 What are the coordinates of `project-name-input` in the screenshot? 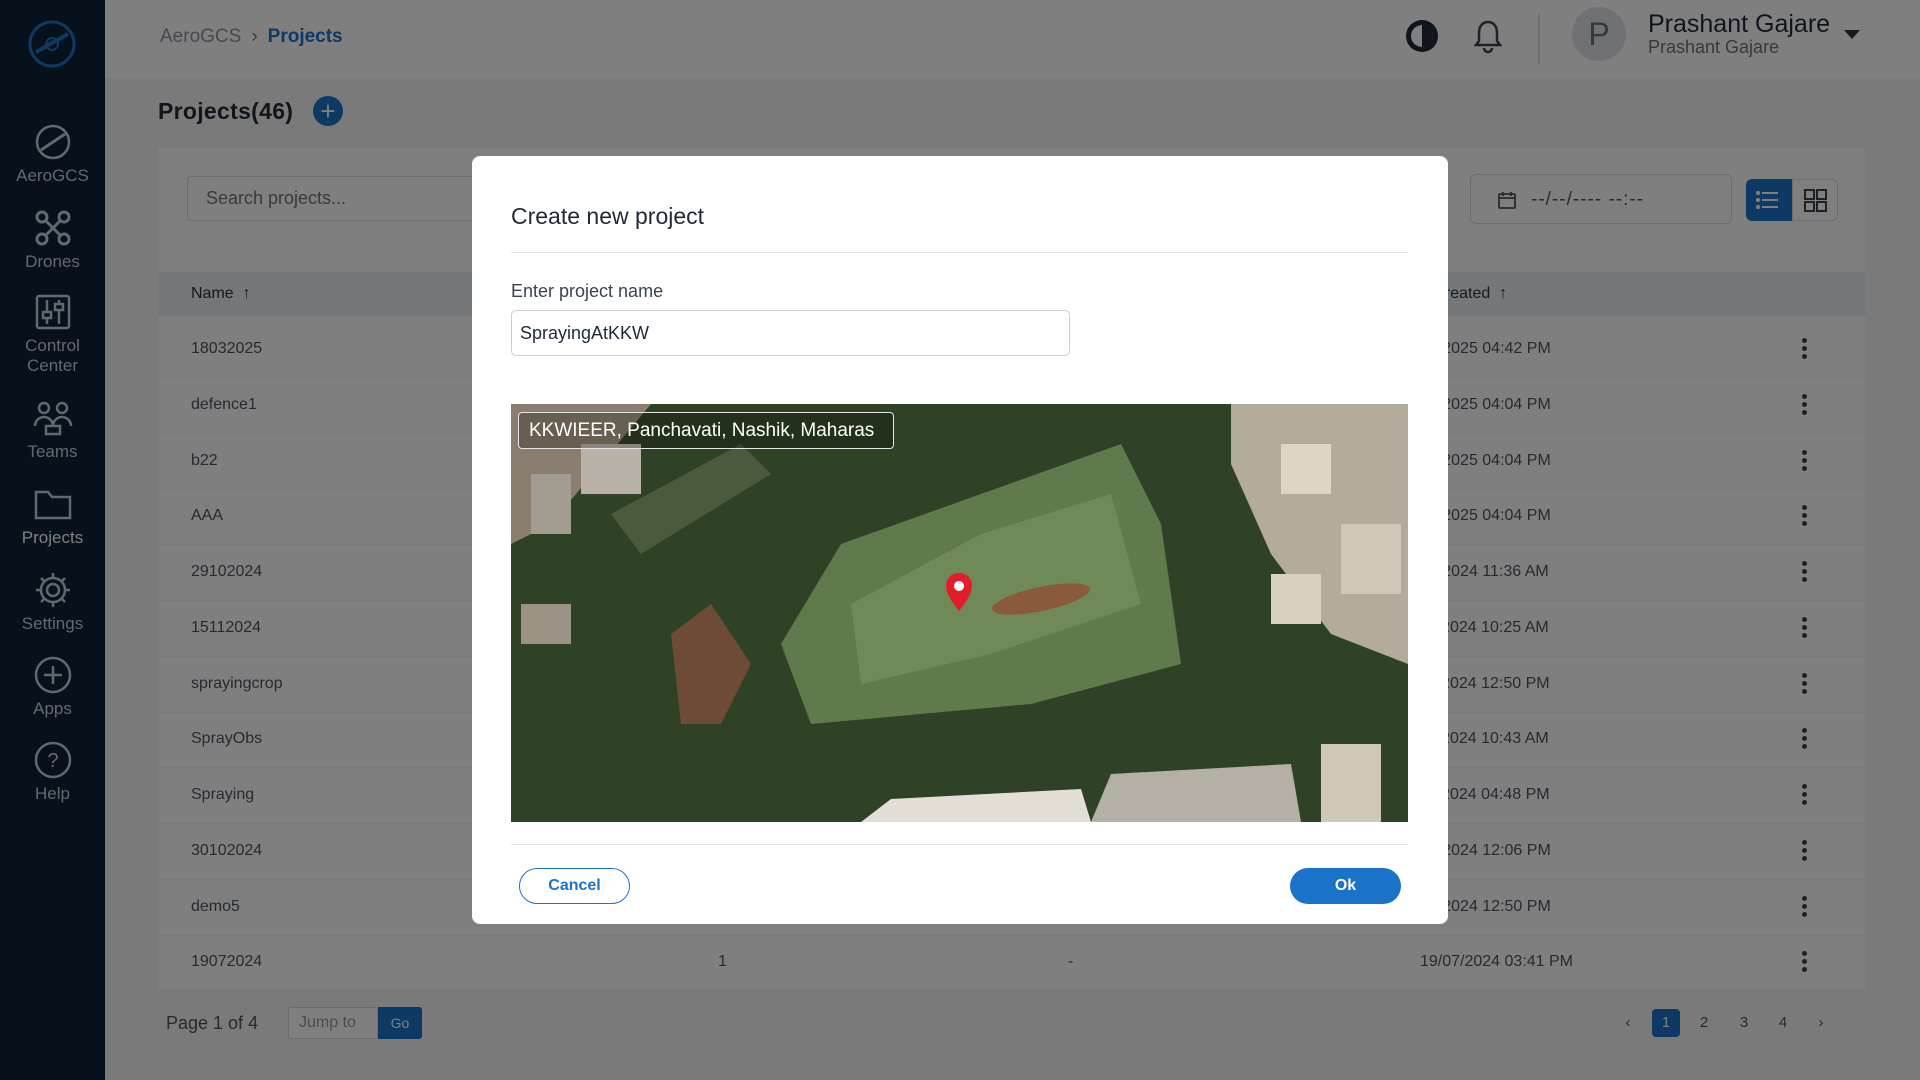 It's located at (790, 333).